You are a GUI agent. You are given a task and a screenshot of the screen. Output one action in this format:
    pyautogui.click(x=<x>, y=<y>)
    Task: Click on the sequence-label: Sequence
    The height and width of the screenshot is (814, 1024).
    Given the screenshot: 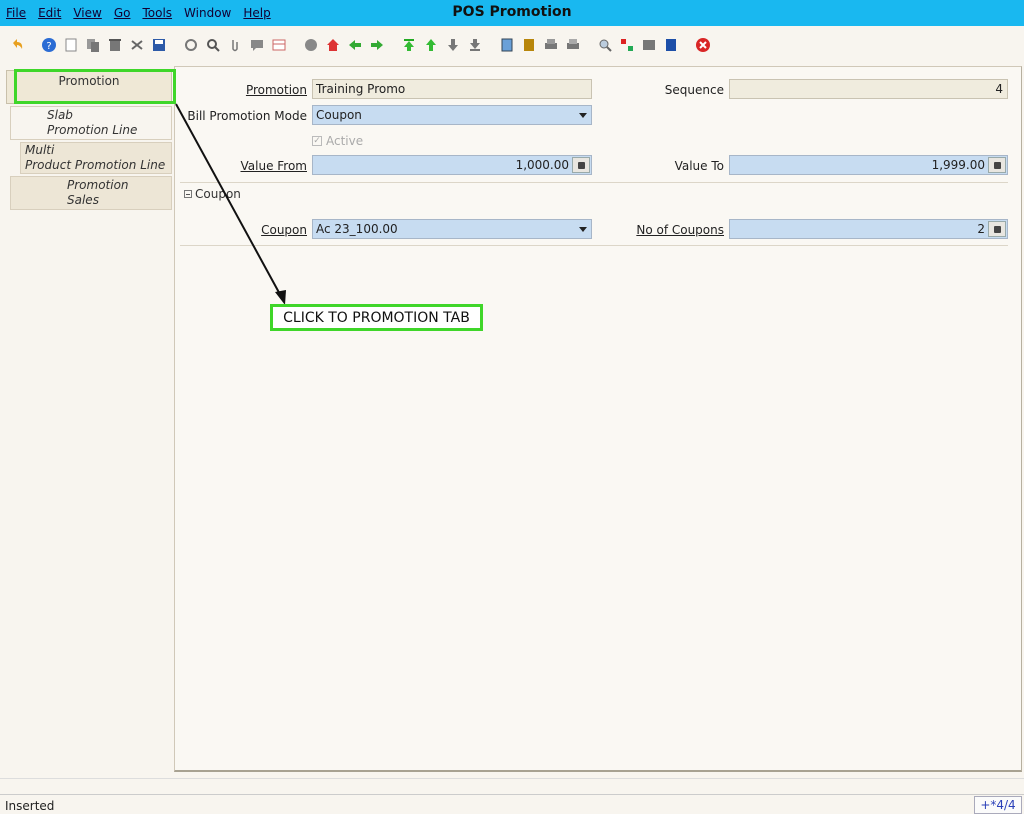 What is the action you would take?
    pyautogui.click(x=694, y=90)
    